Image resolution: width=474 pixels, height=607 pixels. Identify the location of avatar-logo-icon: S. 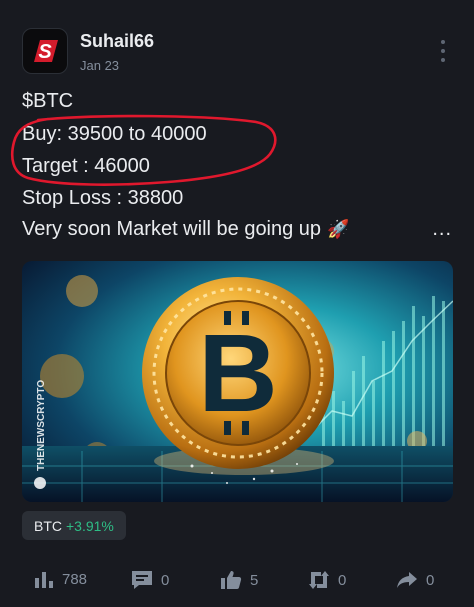
(46, 51).